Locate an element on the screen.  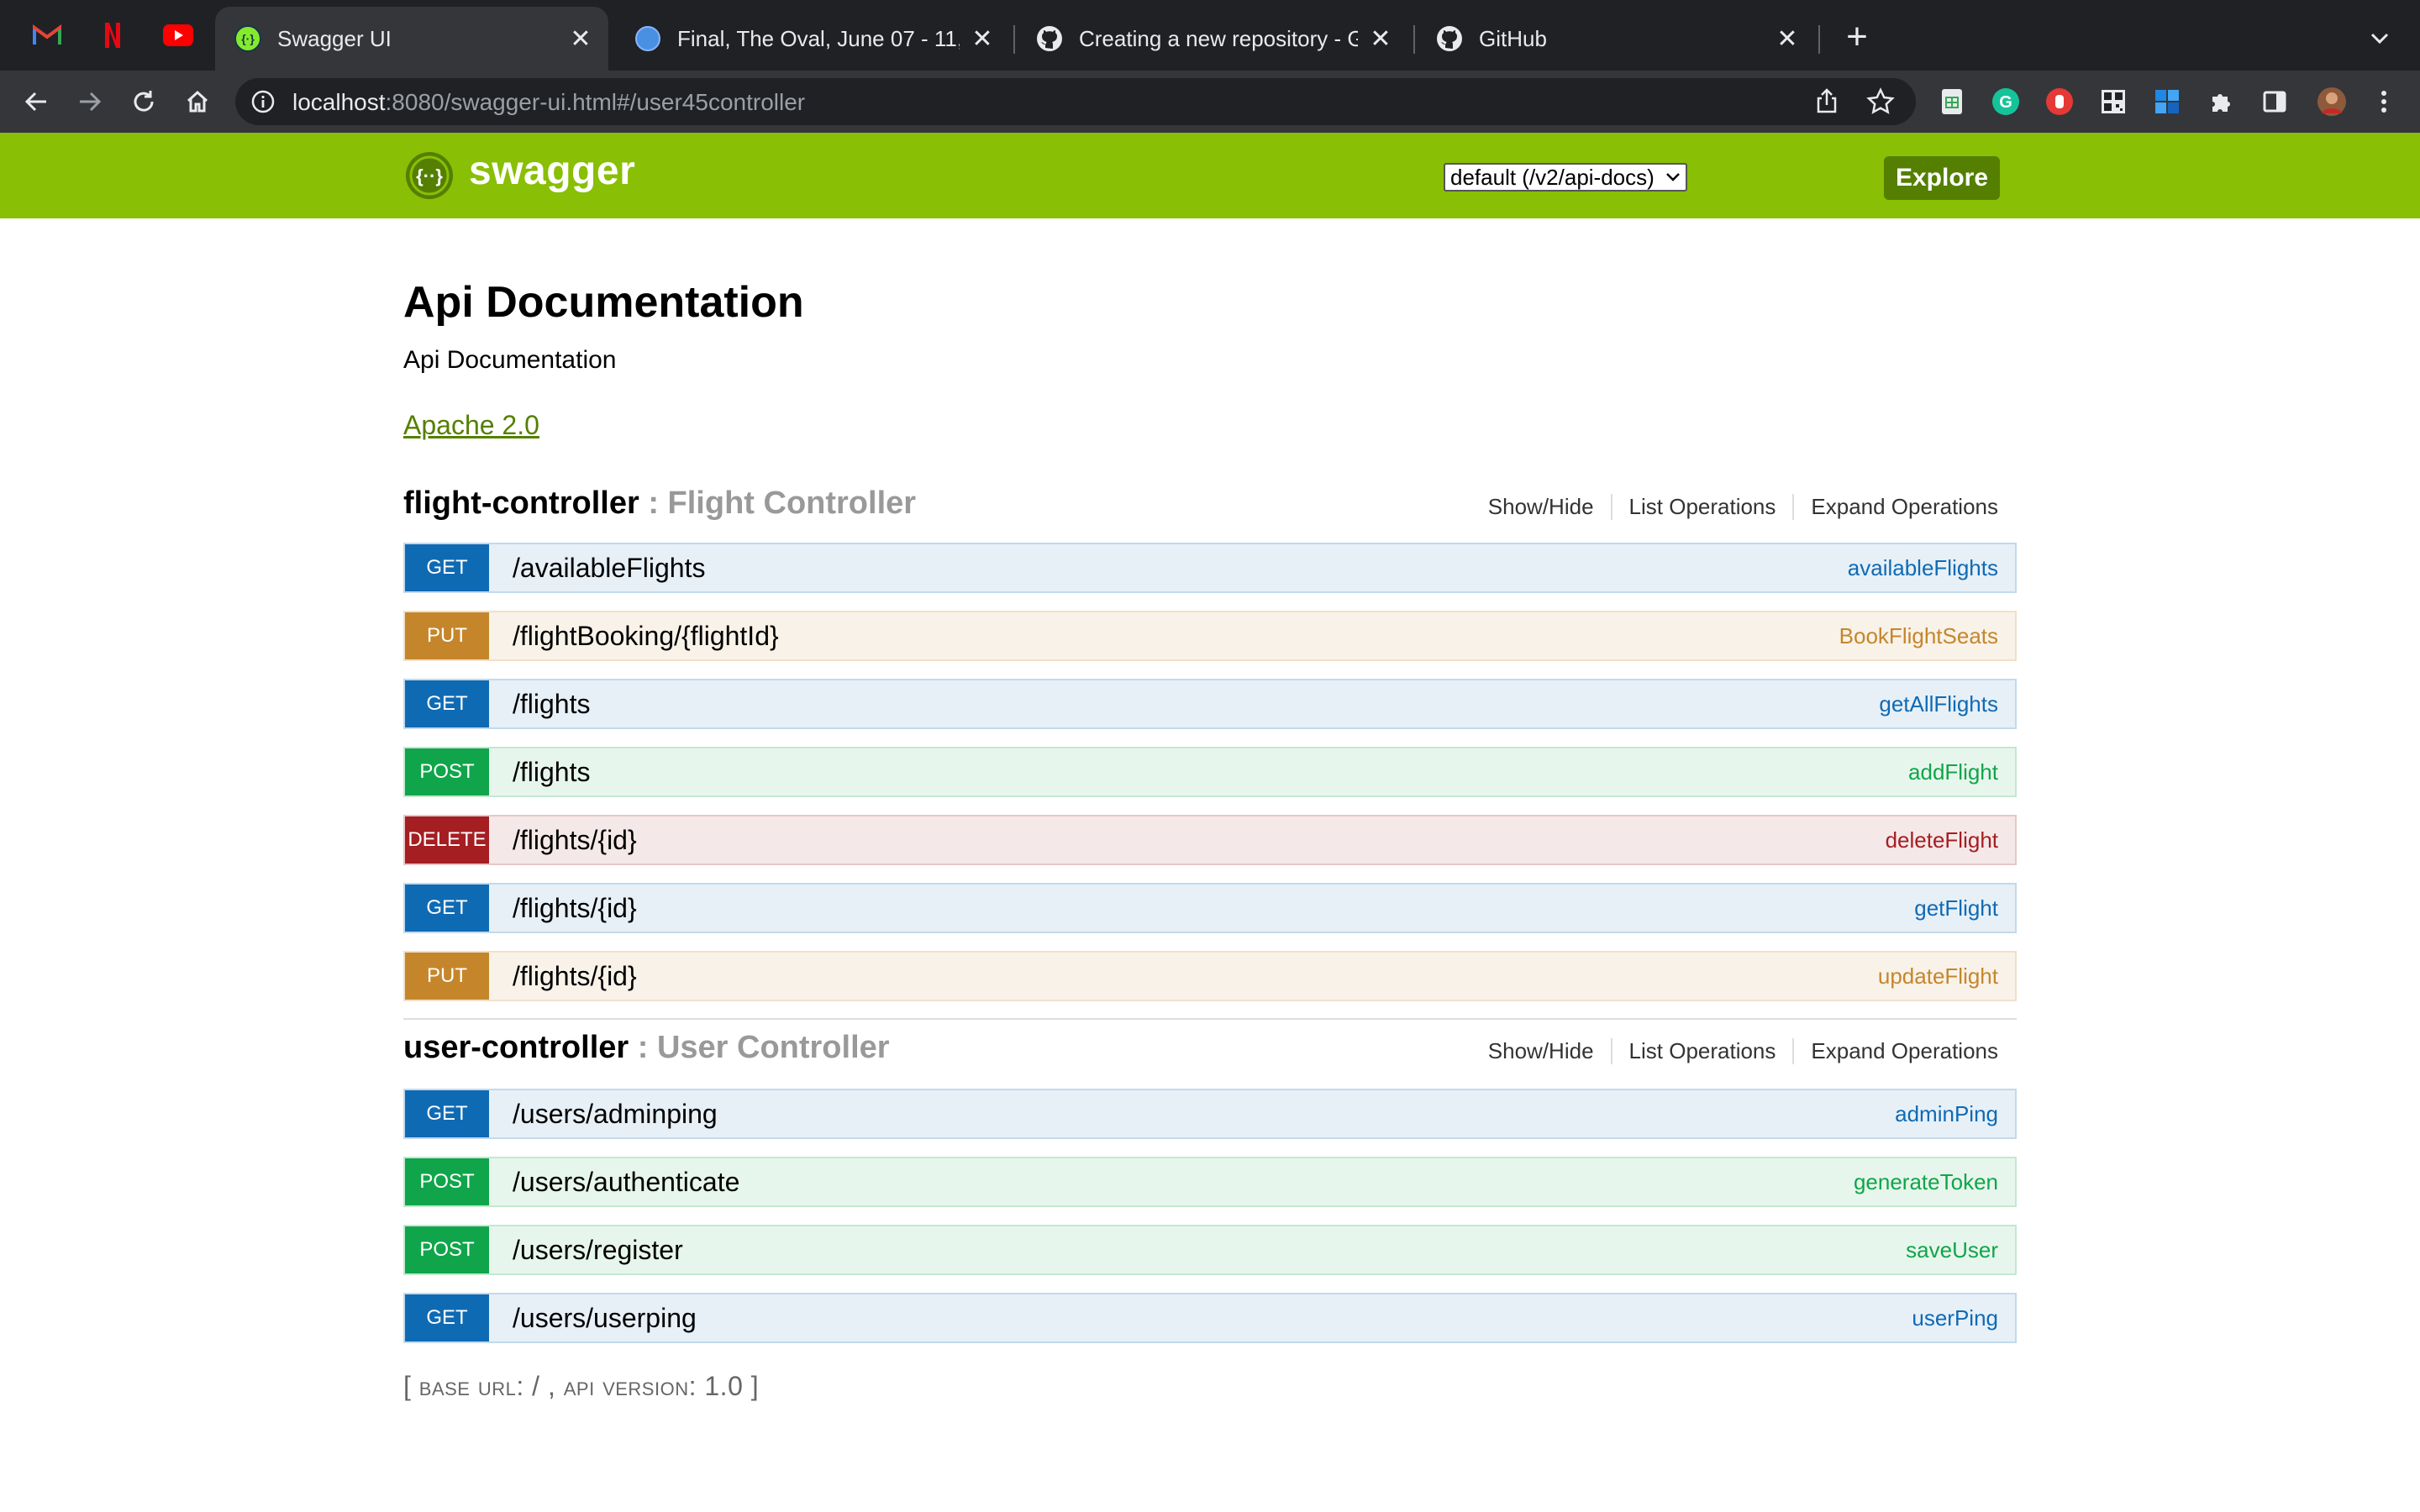
back-arrow-icon is located at coordinates (36, 101).